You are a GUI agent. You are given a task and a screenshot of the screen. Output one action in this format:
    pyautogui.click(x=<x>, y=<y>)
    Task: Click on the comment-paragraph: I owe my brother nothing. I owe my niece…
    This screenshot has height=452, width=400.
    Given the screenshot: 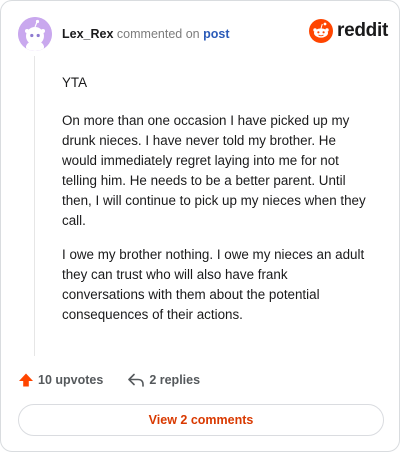 What is the action you would take?
    pyautogui.click(x=213, y=284)
    